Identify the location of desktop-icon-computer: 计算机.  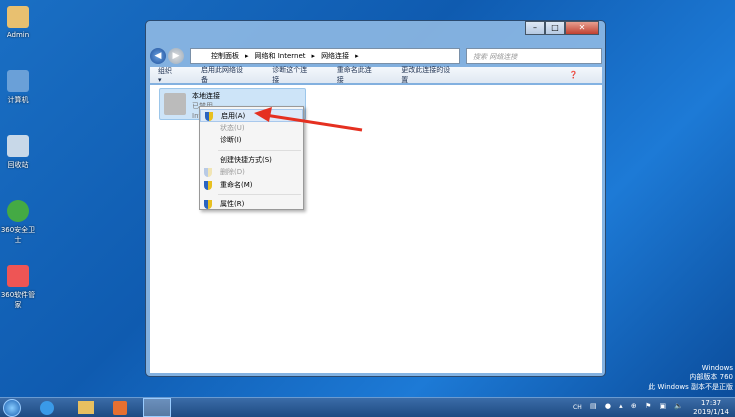
(18, 87).